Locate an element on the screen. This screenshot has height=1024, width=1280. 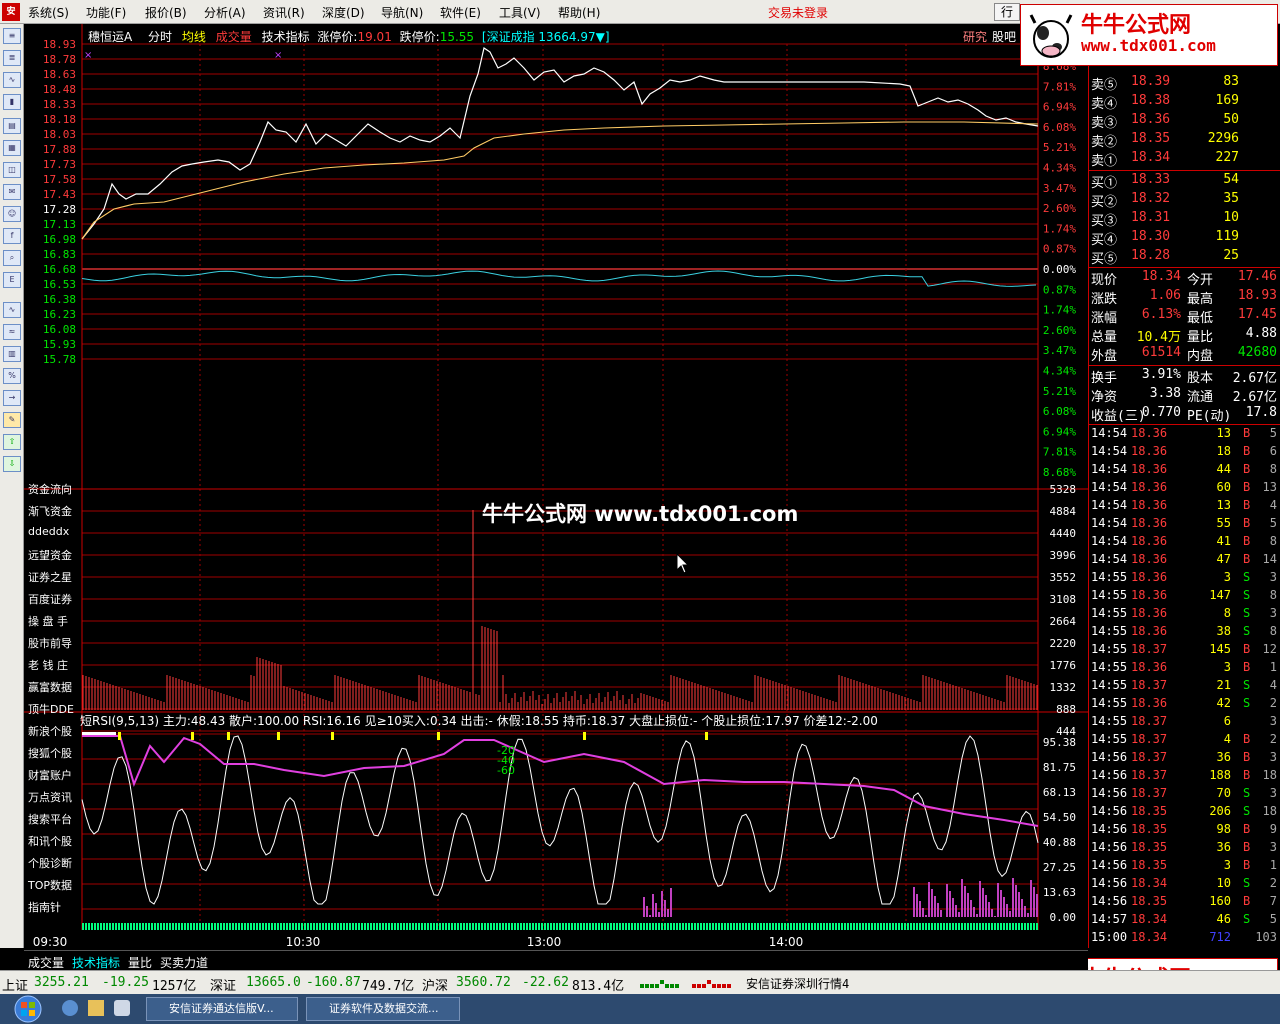
tab-avg-line: 均线 is located at coordinates (194, 37).